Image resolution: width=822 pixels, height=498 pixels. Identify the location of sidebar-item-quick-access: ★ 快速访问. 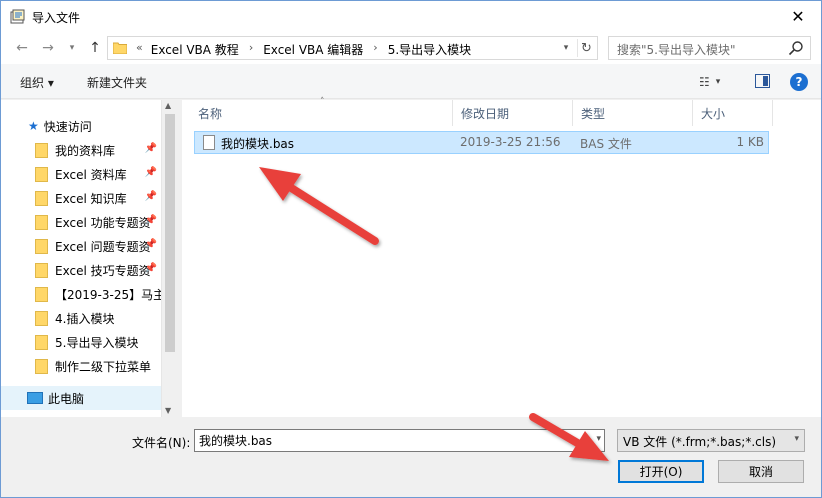
(81, 126).